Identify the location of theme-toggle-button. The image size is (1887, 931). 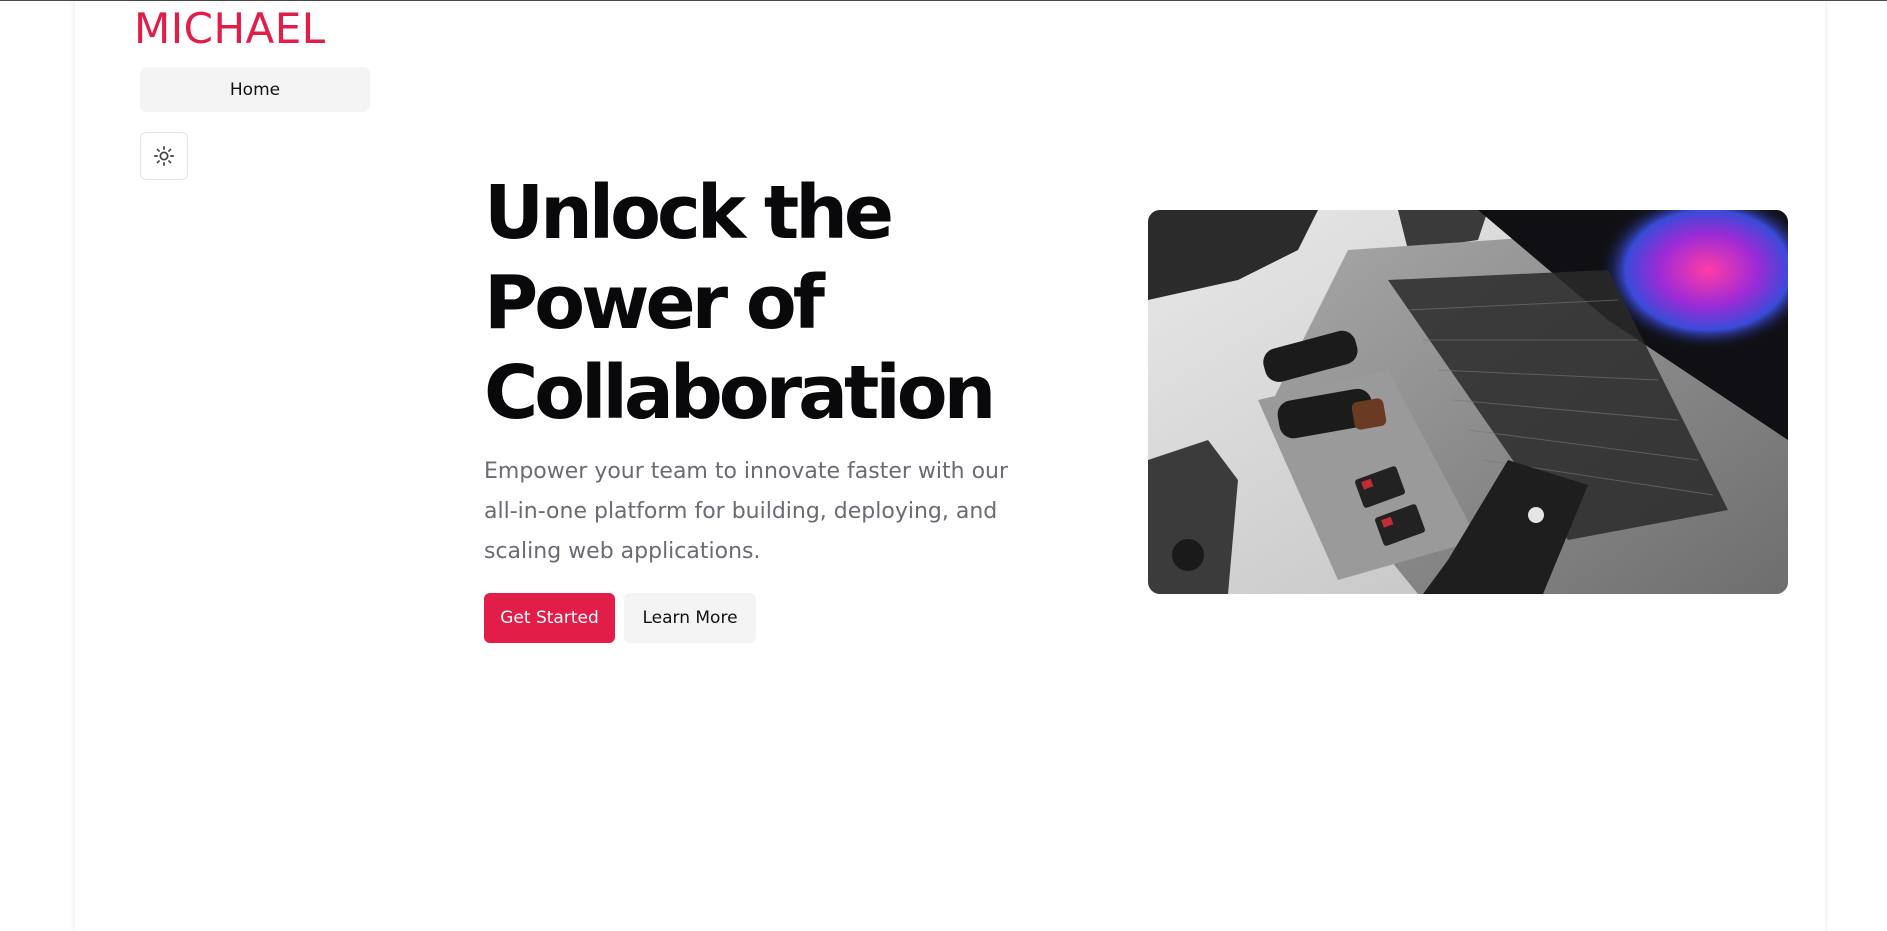
(164, 156).